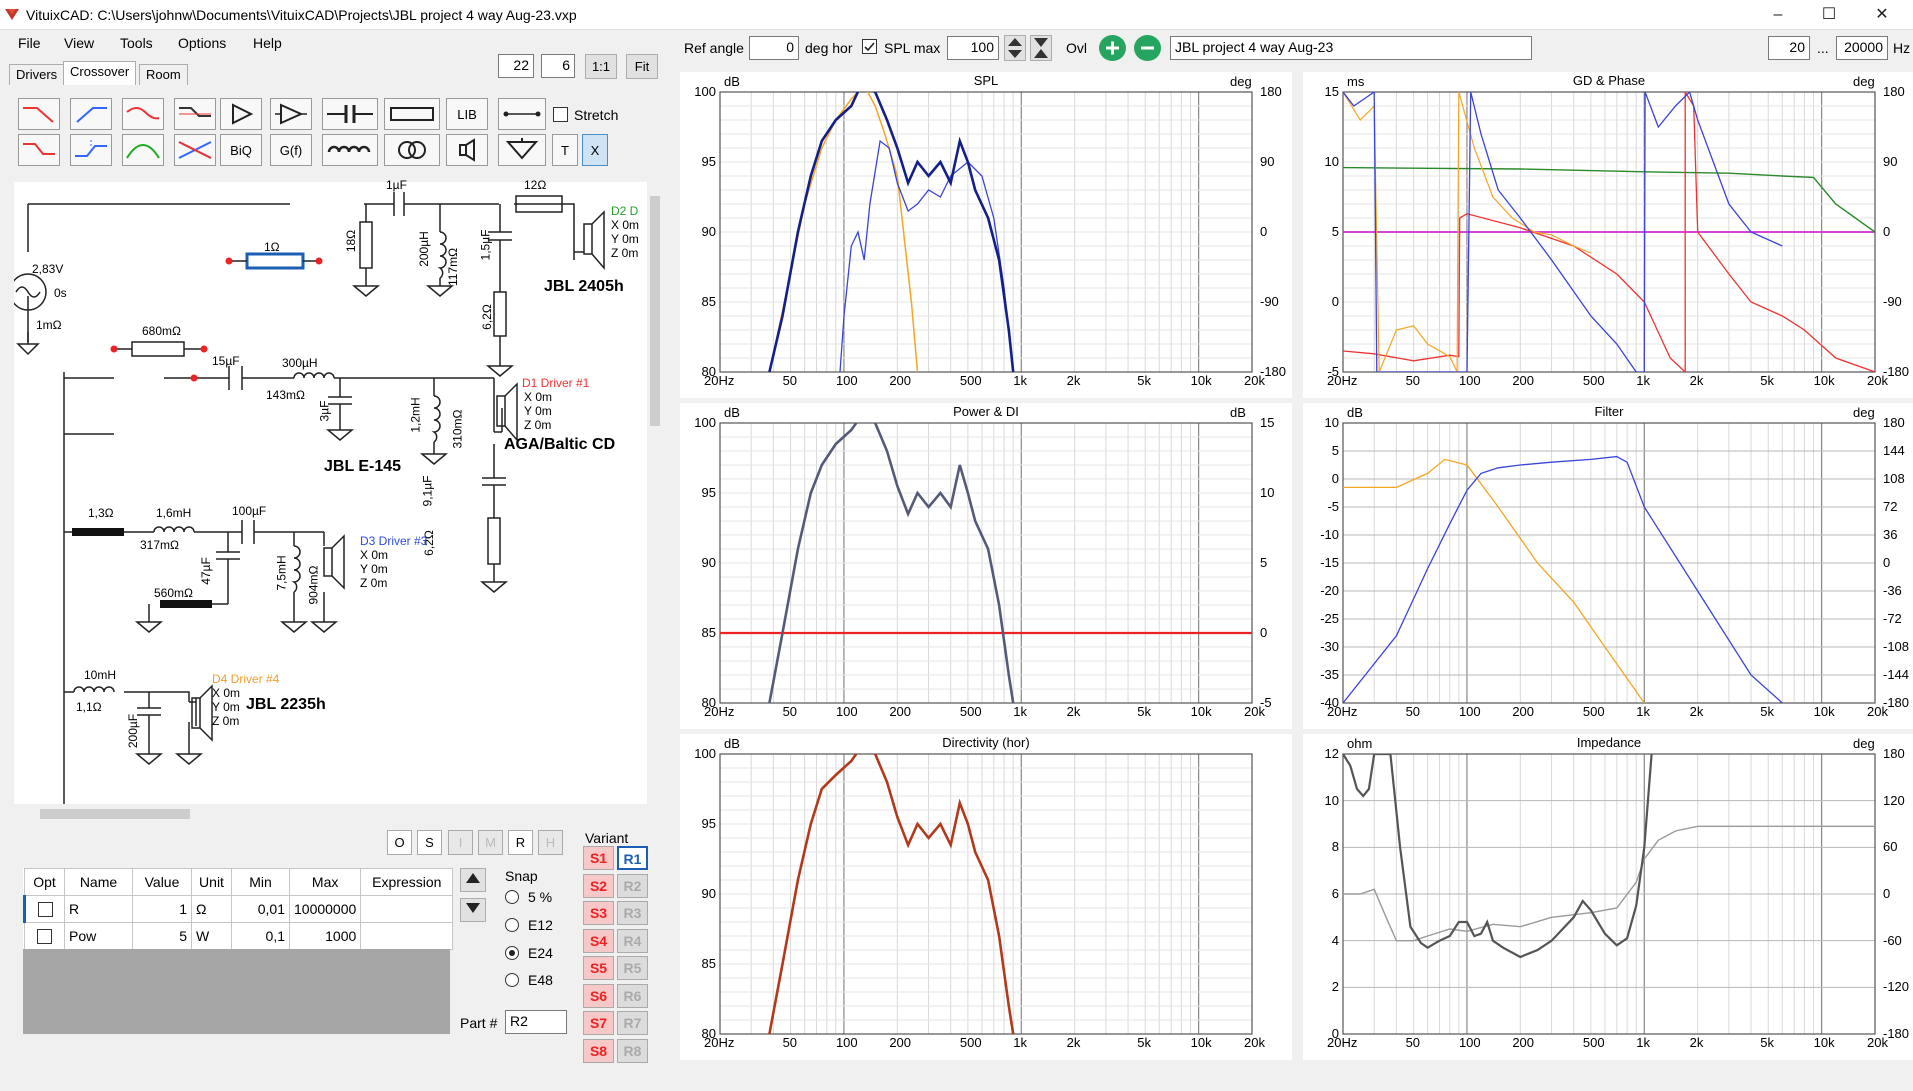 The width and height of the screenshot is (1913, 1091). I want to click on bandpass-icon, so click(143, 150).